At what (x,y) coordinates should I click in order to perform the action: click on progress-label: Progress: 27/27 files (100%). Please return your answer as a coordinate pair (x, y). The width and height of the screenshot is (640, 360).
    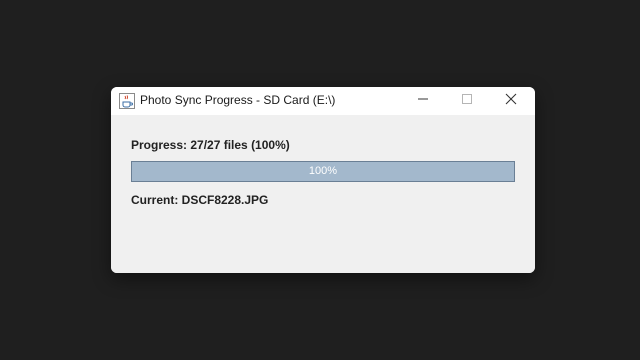
    Looking at the image, I should click on (210, 145).